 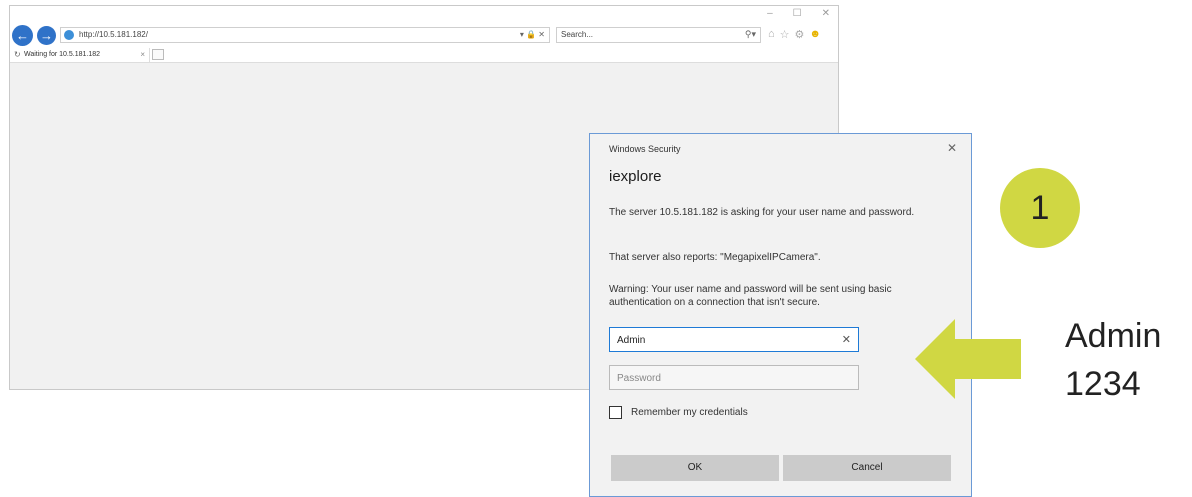 What do you see at coordinates (770, 13) in the screenshot?
I see `minimize-button: –` at bounding box center [770, 13].